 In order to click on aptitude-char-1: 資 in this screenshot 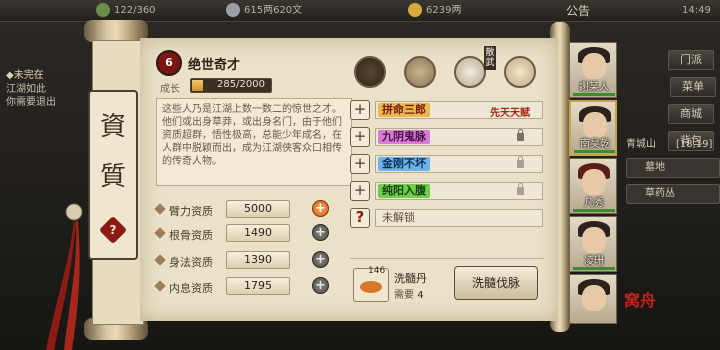, I will do `click(112, 127)`.